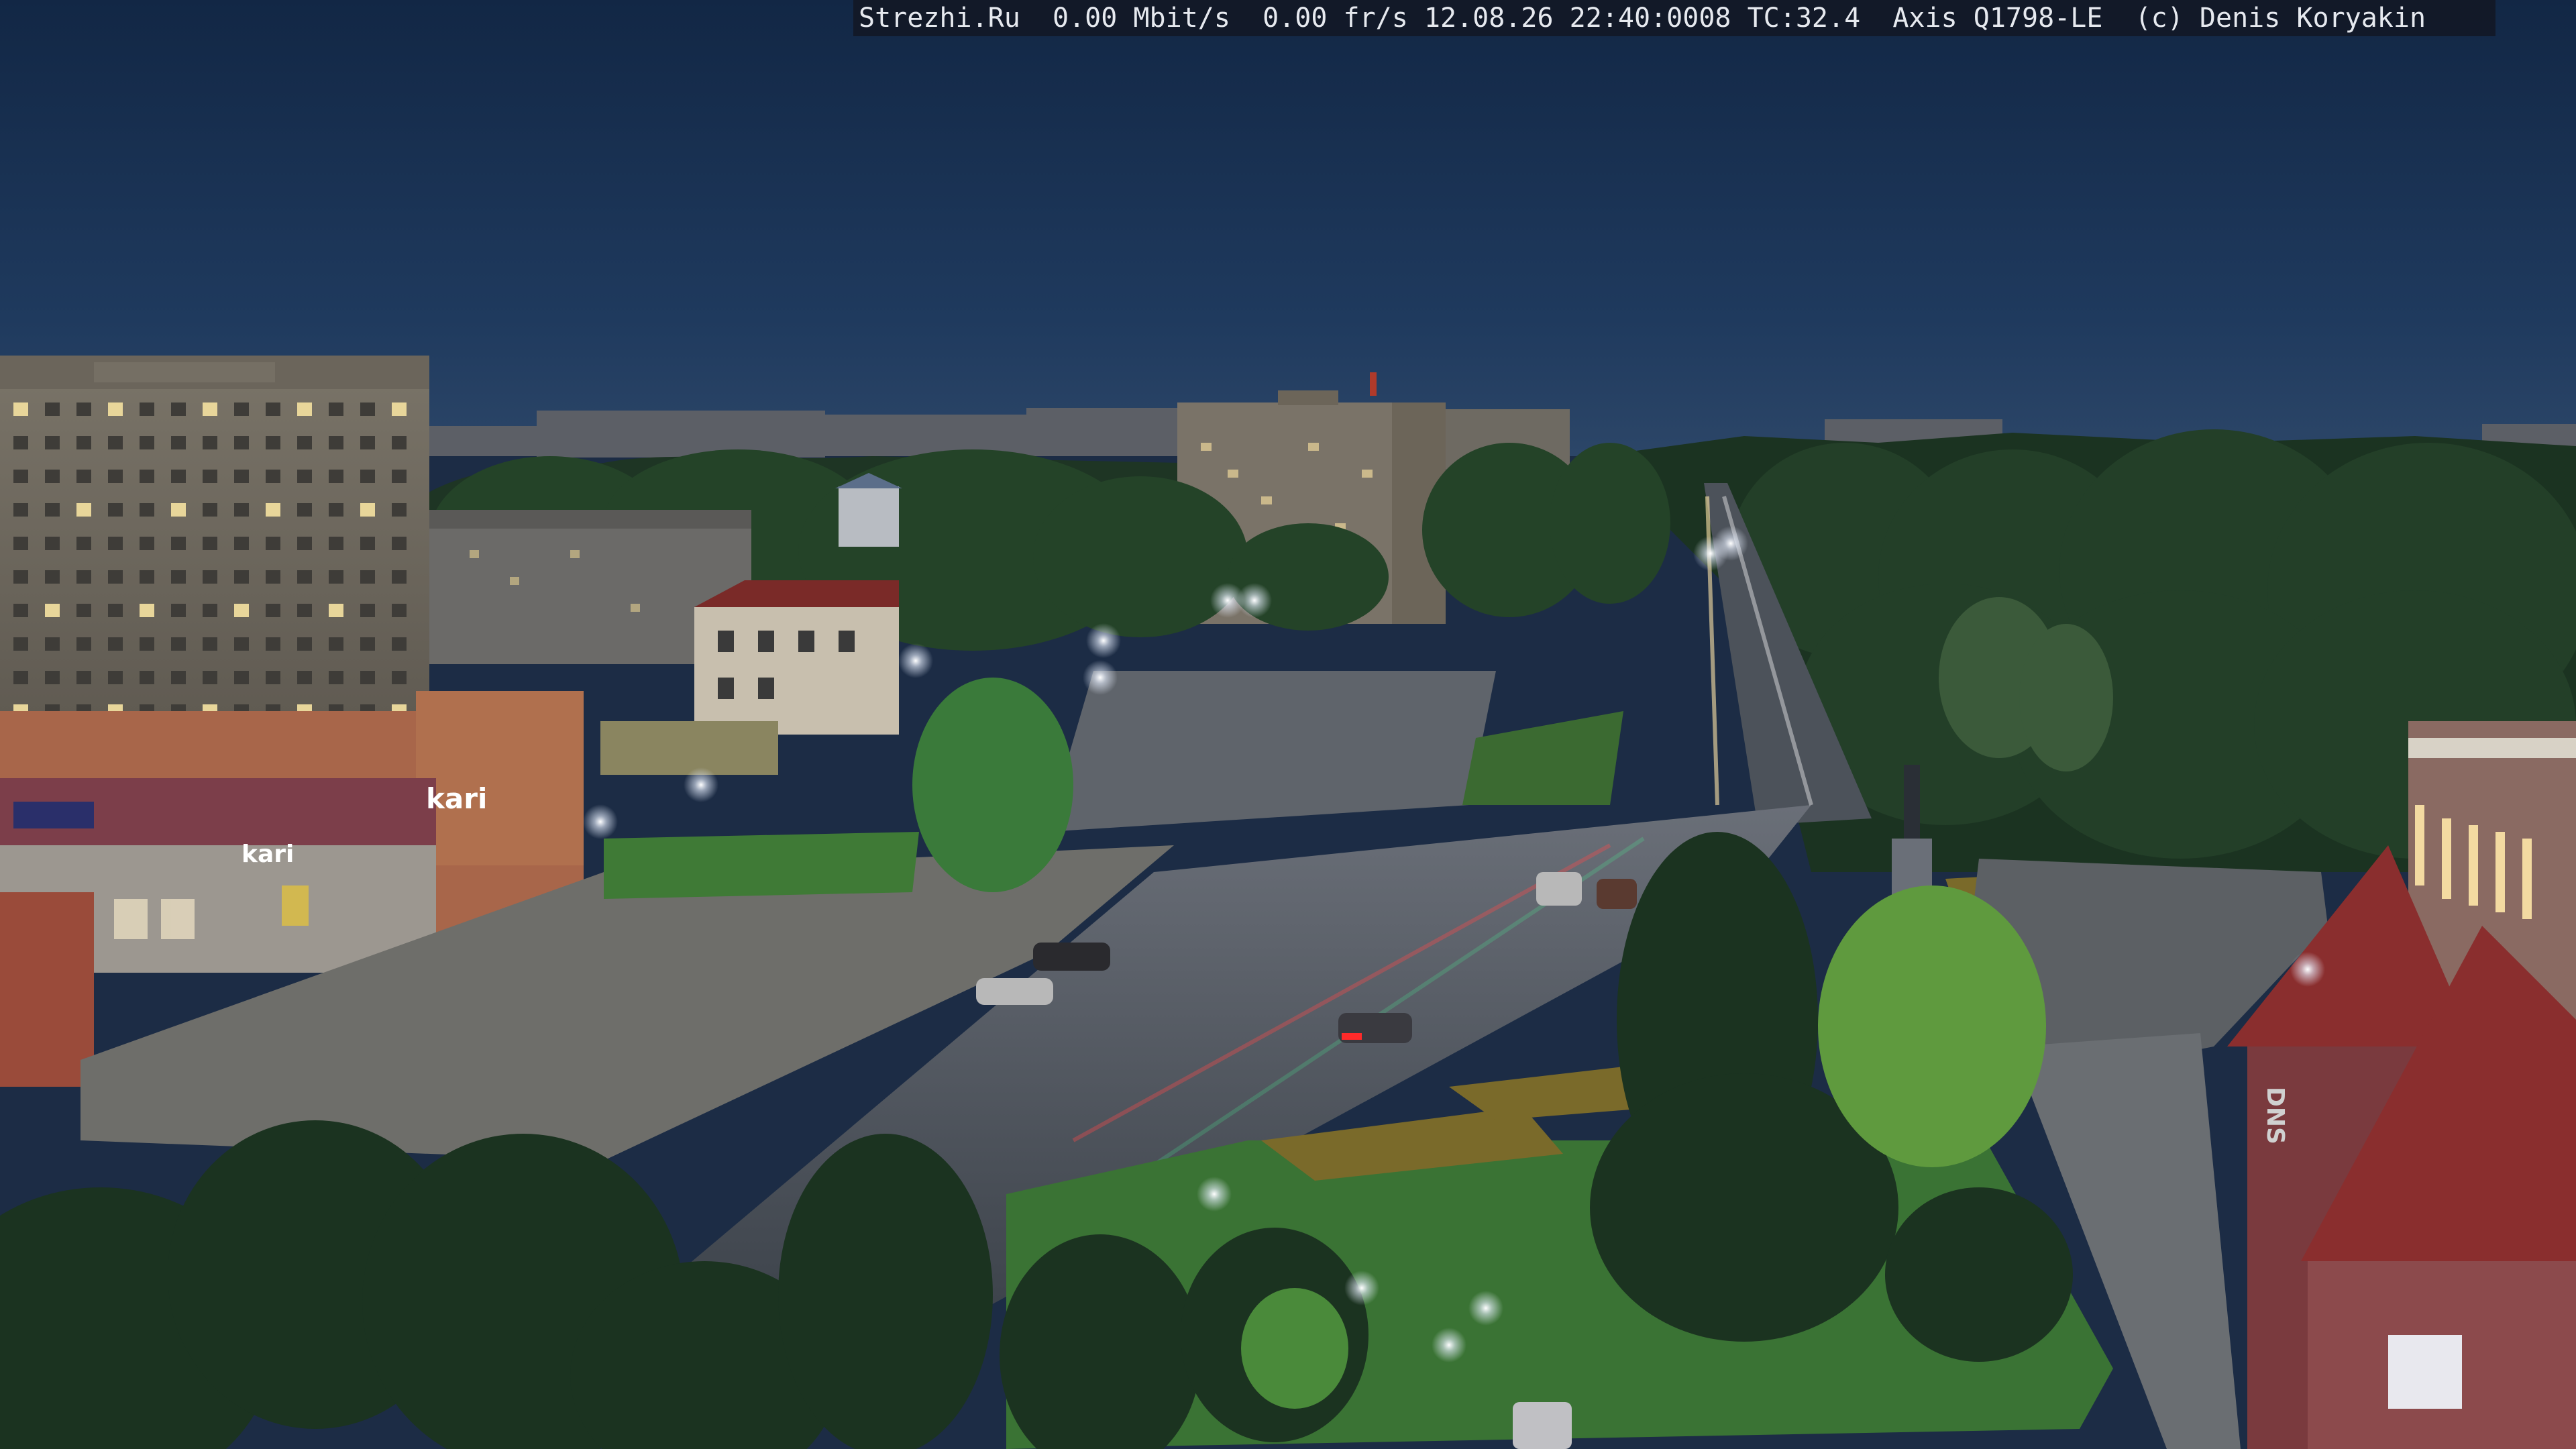  What do you see at coordinates (1335, 18) in the screenshot?
I see `framerate-readout: 0.00 fr/s` at bounding box center [1335, 18].